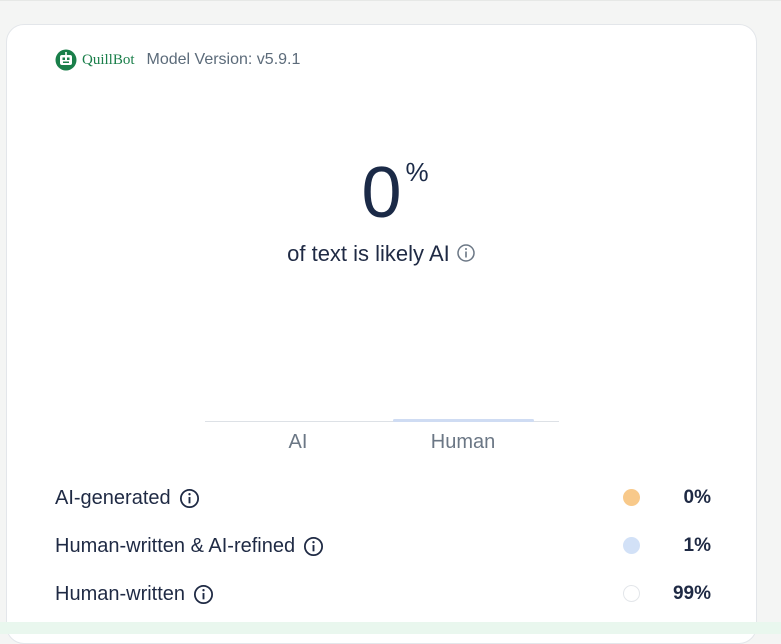  I want to click on breakdown-label-wrap: AI-generated, so click(127, 498).